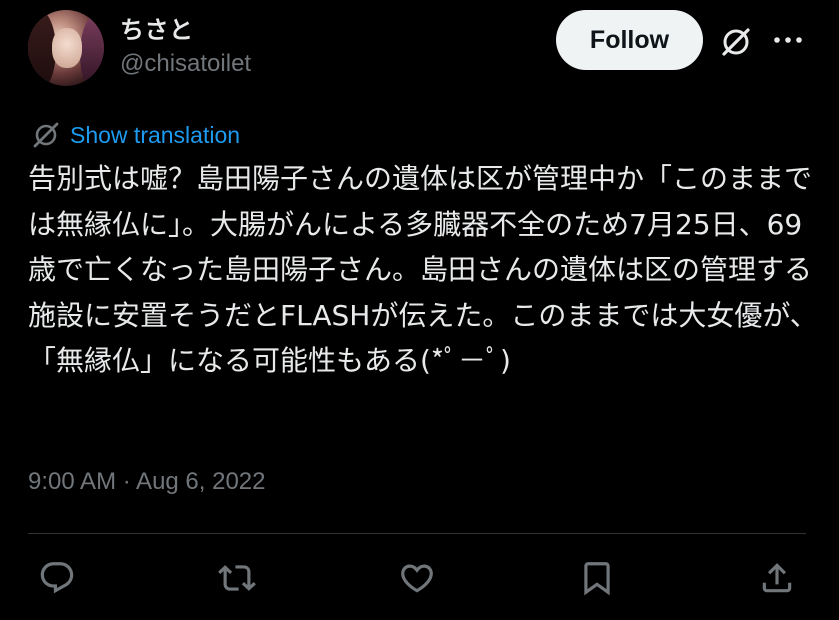  I want to click on tweet-timestamp: 9:00 AM · Aug 6, 2022, so click(147, 482).